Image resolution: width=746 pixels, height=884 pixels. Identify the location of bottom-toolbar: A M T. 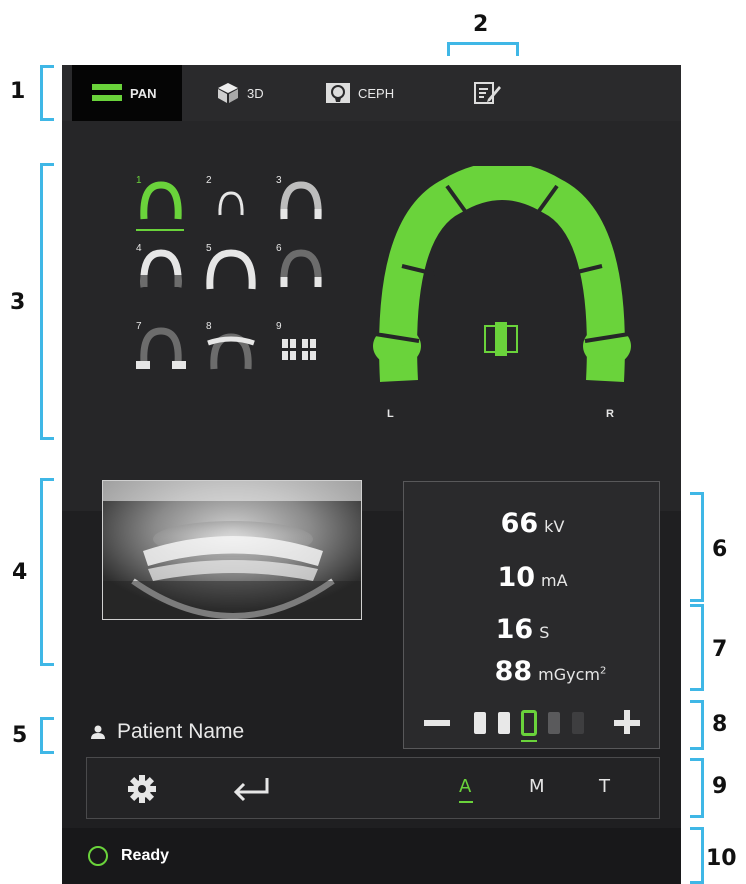
(373, 788).